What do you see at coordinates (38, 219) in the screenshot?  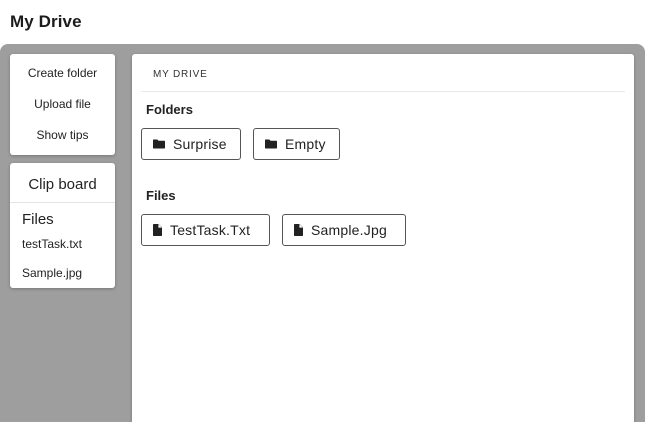 I see `clipboard-files-heading: Files` at bounding box center [38, 219].